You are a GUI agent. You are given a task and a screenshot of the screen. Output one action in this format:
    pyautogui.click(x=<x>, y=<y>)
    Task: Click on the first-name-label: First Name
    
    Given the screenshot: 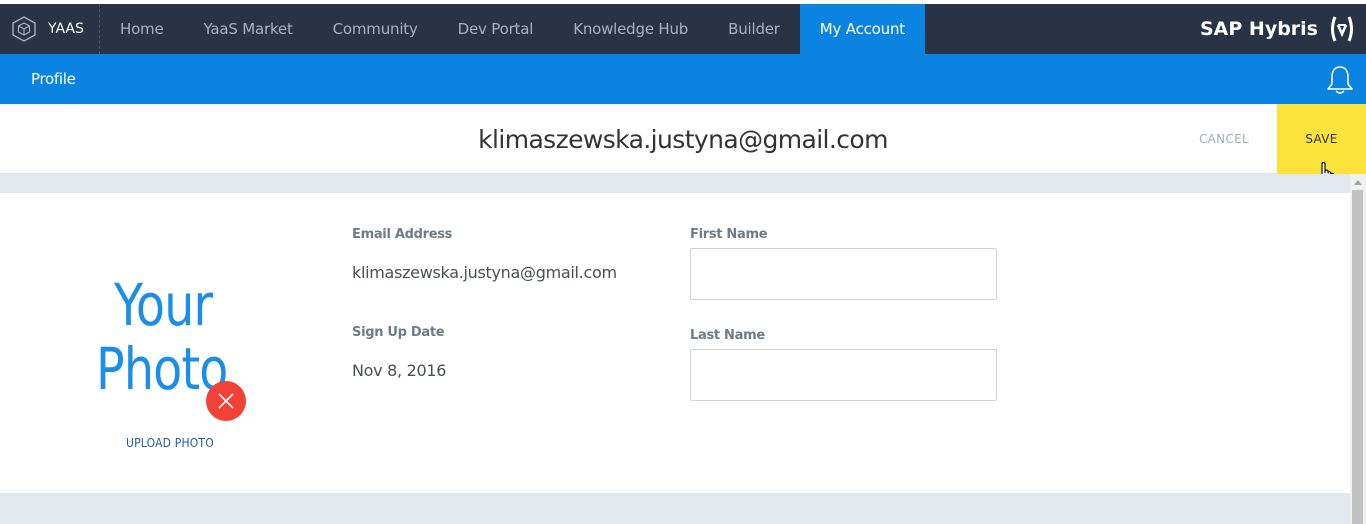 What is the action you would take?
    pyautogui.click(x=729, y=234)
    